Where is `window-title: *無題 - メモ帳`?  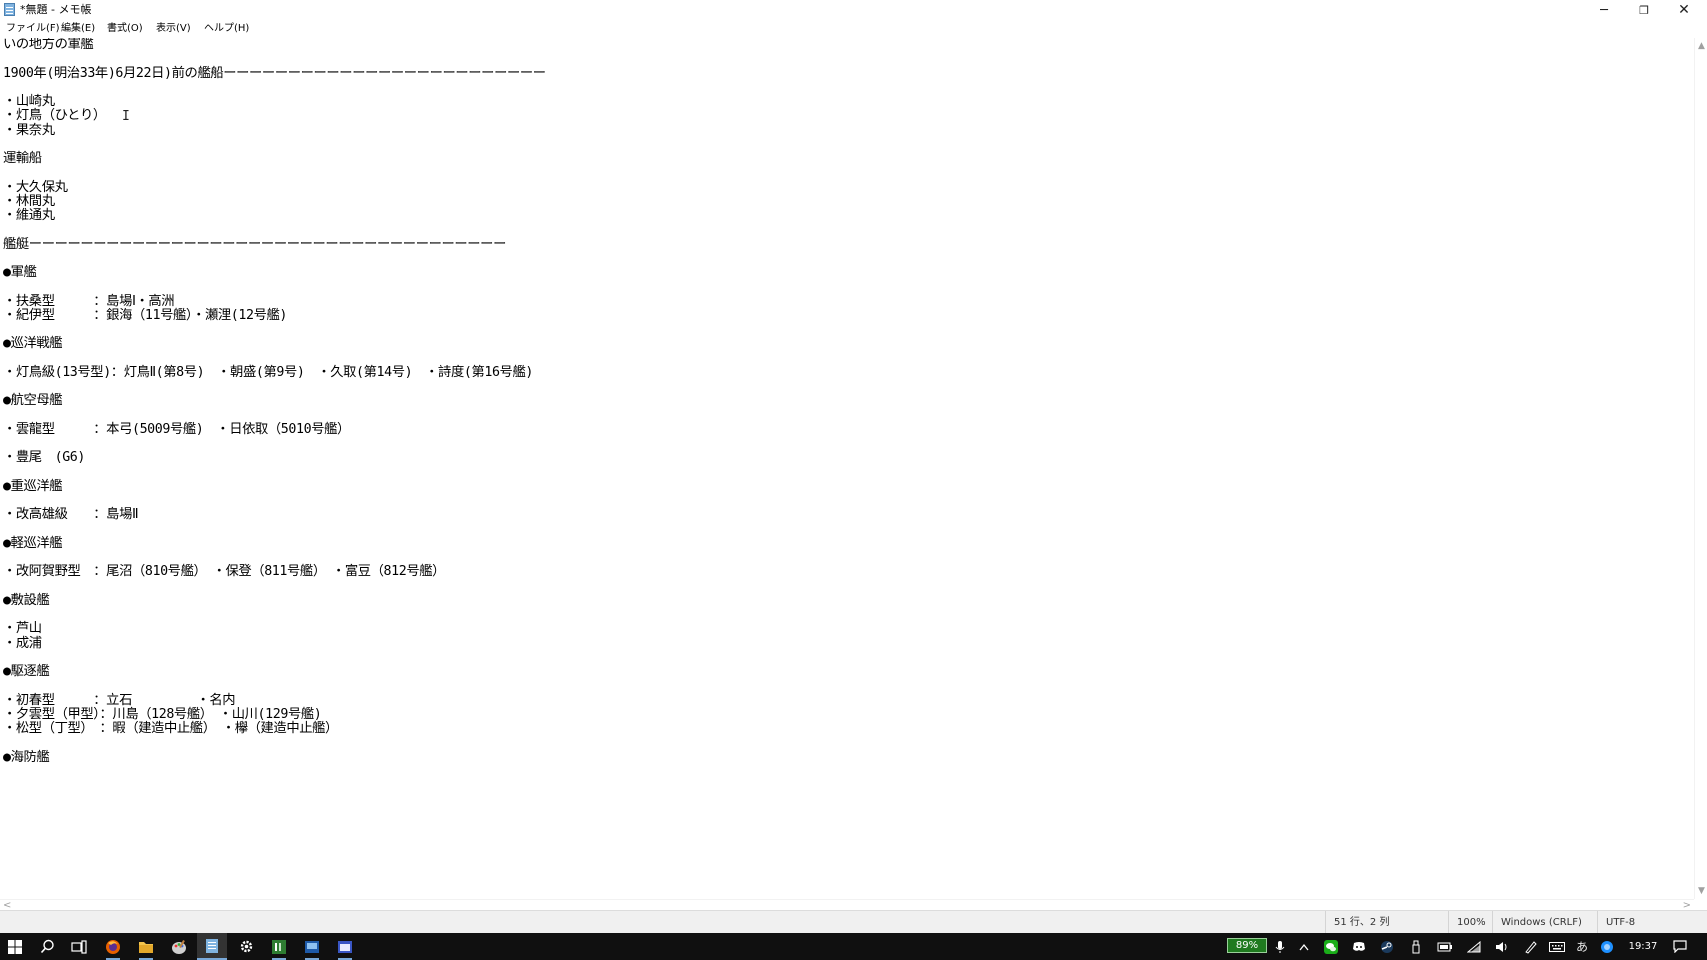 window-title: *無題 - メモ帳 is located at coordinates (56, 9).